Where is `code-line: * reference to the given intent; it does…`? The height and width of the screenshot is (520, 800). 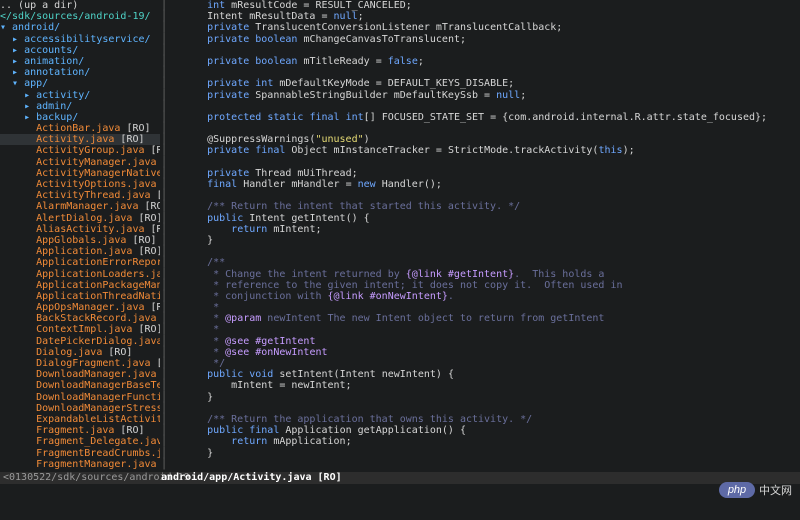
code-line: * reference to the given intent; it does… is located at coordinates (403, 285).